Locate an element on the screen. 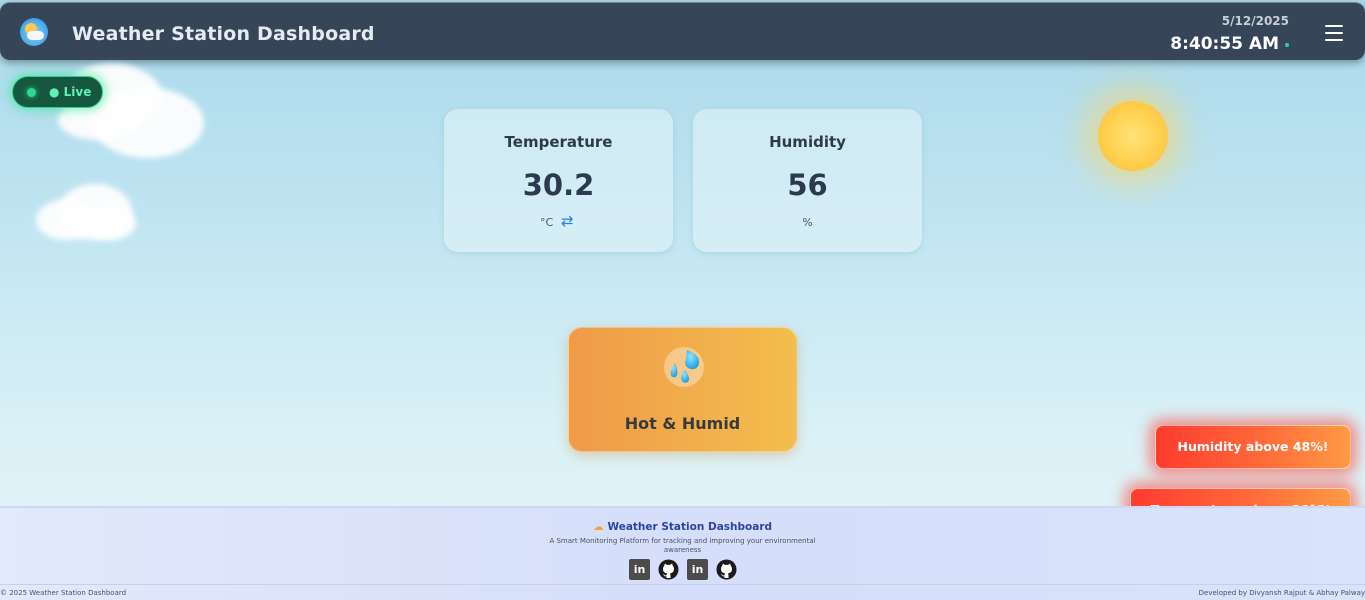 This screenshot has height=600, width=1365. current-date: 5/12/2025 is located at coordinates (1255, 21).